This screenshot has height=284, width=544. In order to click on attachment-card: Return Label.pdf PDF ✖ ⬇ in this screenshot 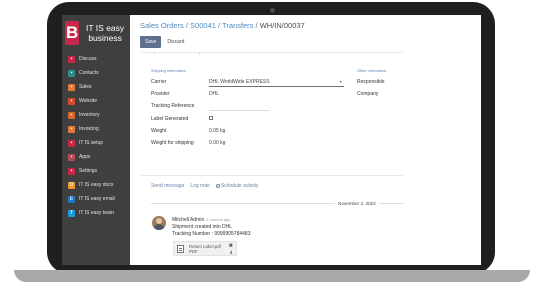, I will do `click(205, 248)`.